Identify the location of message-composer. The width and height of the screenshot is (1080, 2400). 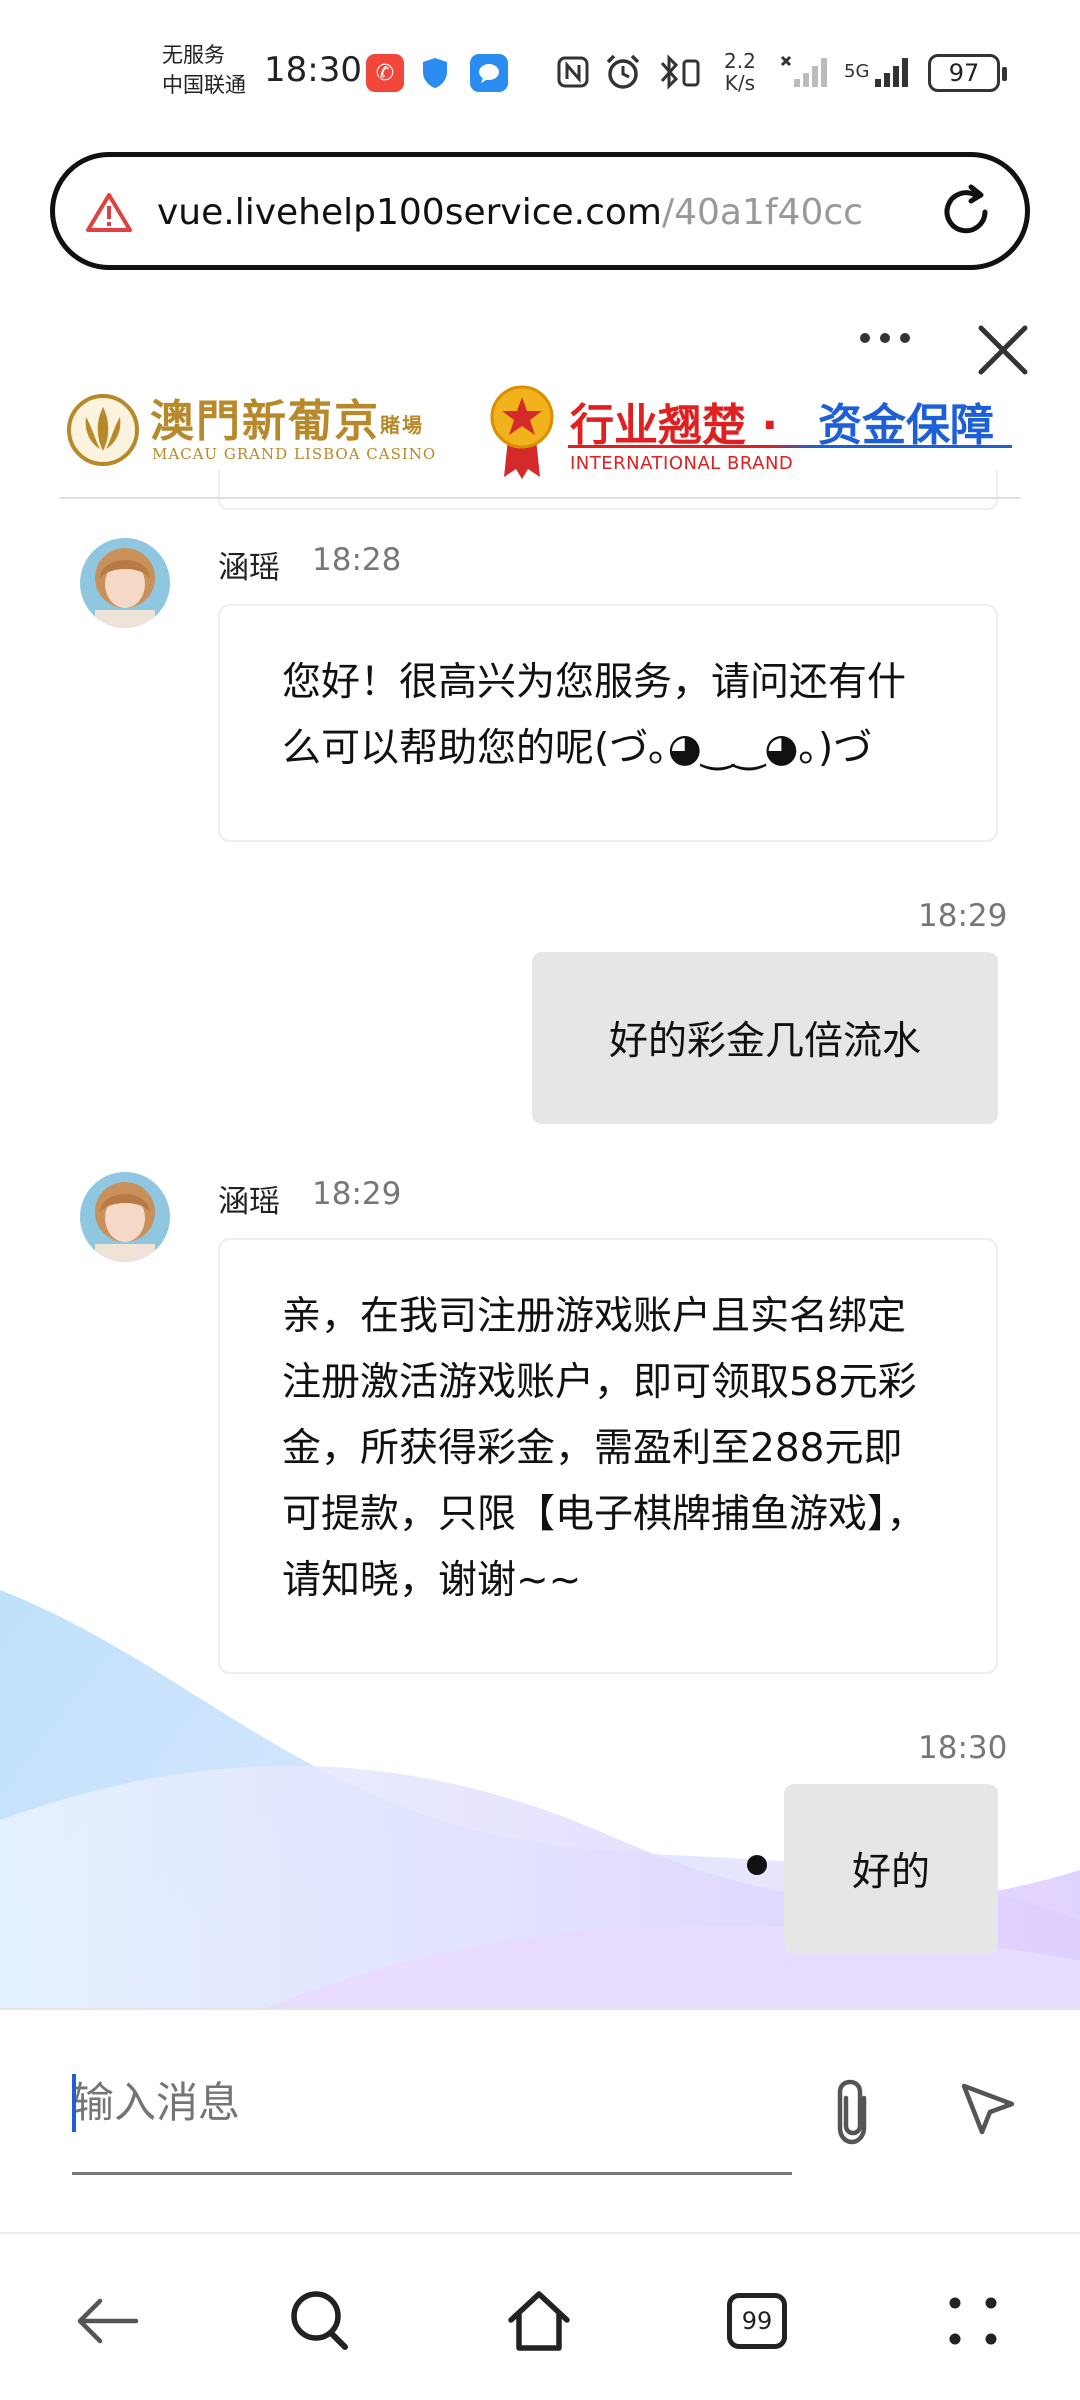
(540, 2119).